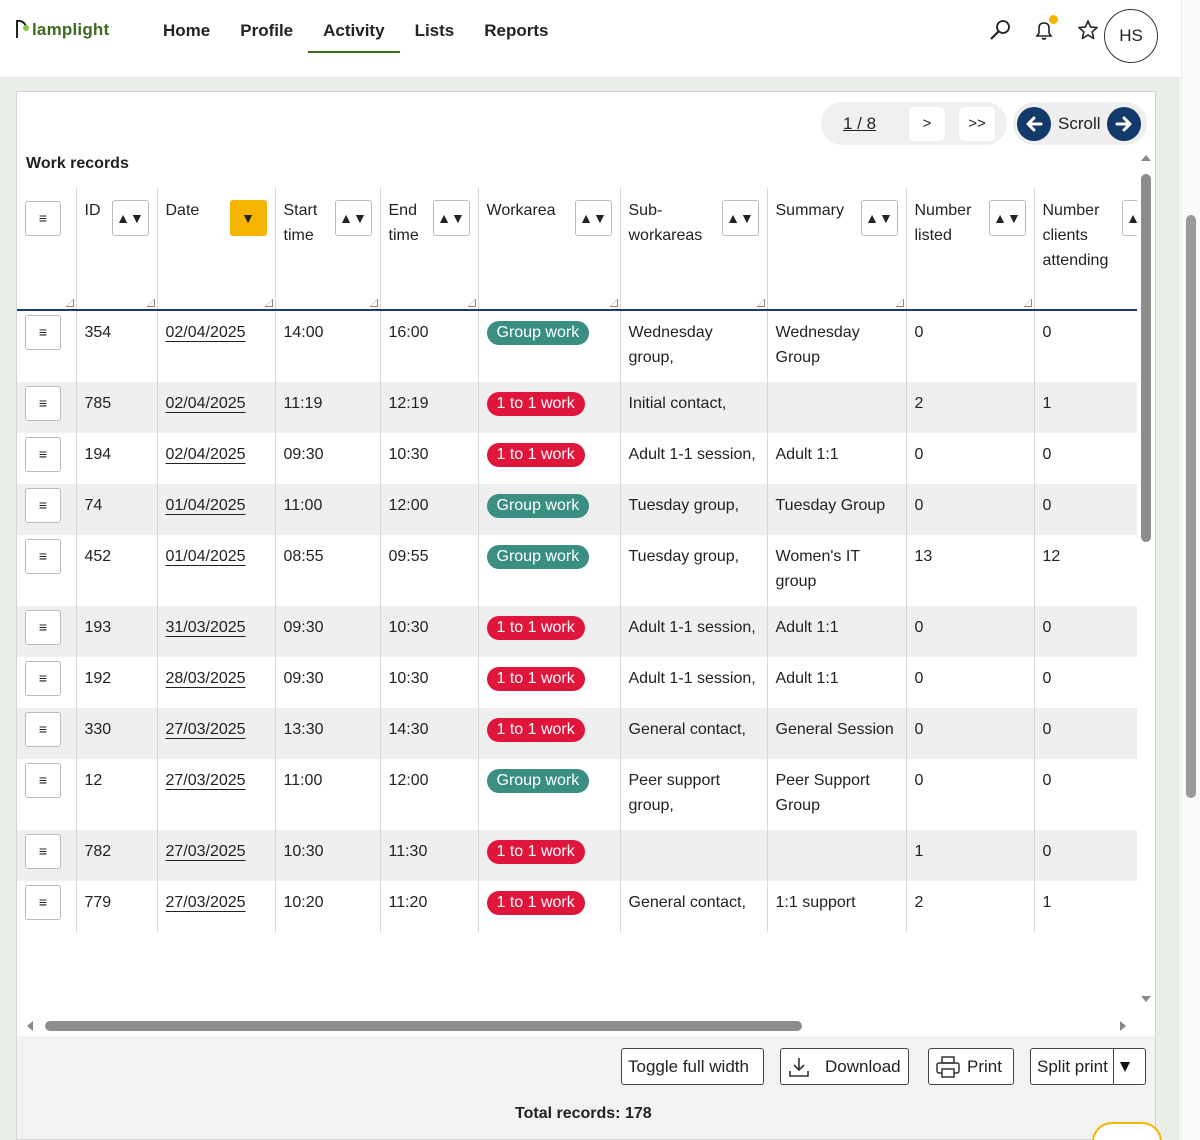  Describe the element at coordinates (970, 733) in the screenshot. I see `cell-listed: 0` at that location.